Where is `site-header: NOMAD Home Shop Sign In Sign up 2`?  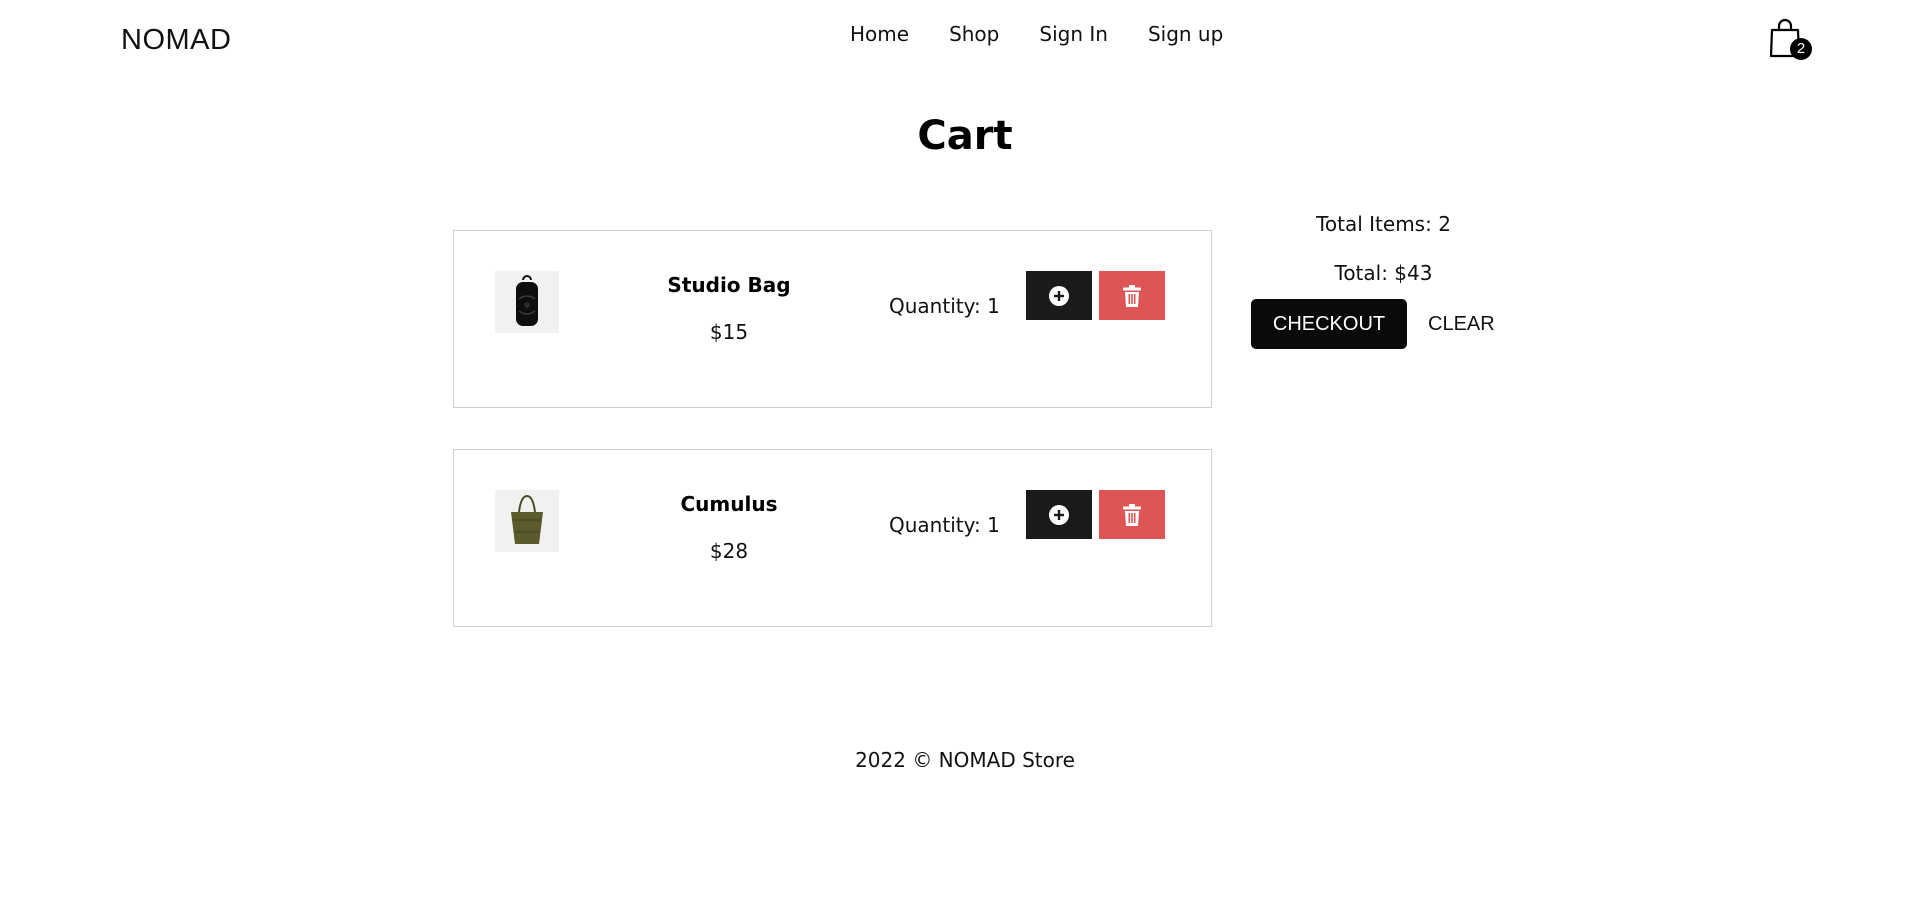
site-header: NOMAD Home Shop Sign In Sign up 2 is located at coordinates (960, 42).